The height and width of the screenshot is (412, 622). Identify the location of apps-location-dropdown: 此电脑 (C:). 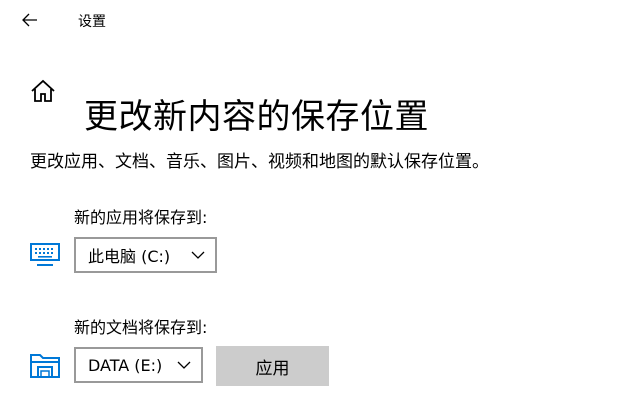
(145, 255).